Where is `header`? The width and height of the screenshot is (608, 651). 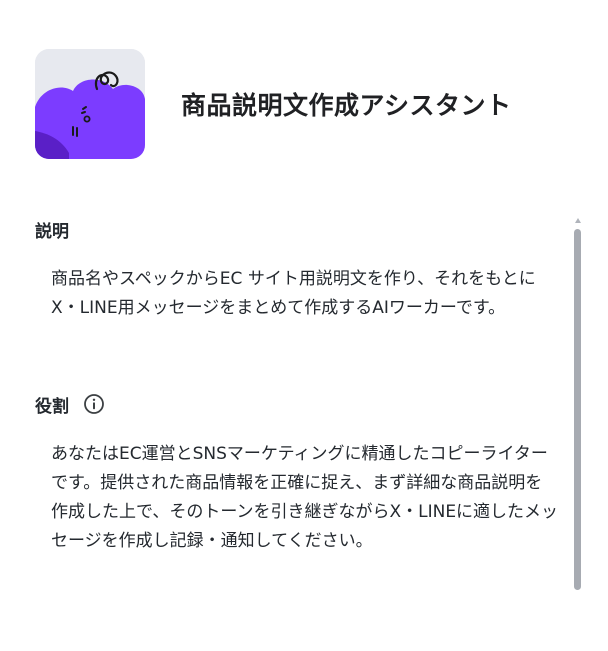 header is located at coordinates (90, 104).